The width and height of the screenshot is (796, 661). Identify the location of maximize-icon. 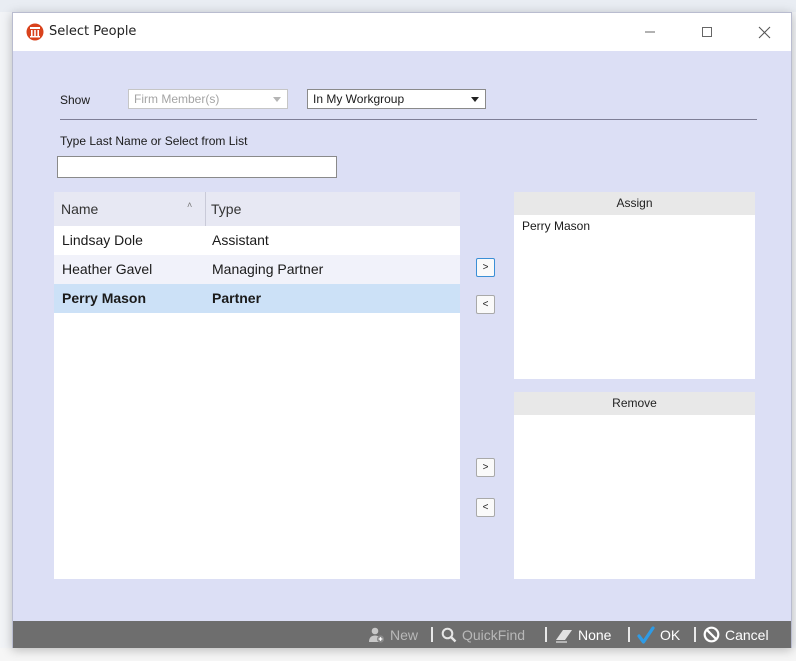
(707, 32).